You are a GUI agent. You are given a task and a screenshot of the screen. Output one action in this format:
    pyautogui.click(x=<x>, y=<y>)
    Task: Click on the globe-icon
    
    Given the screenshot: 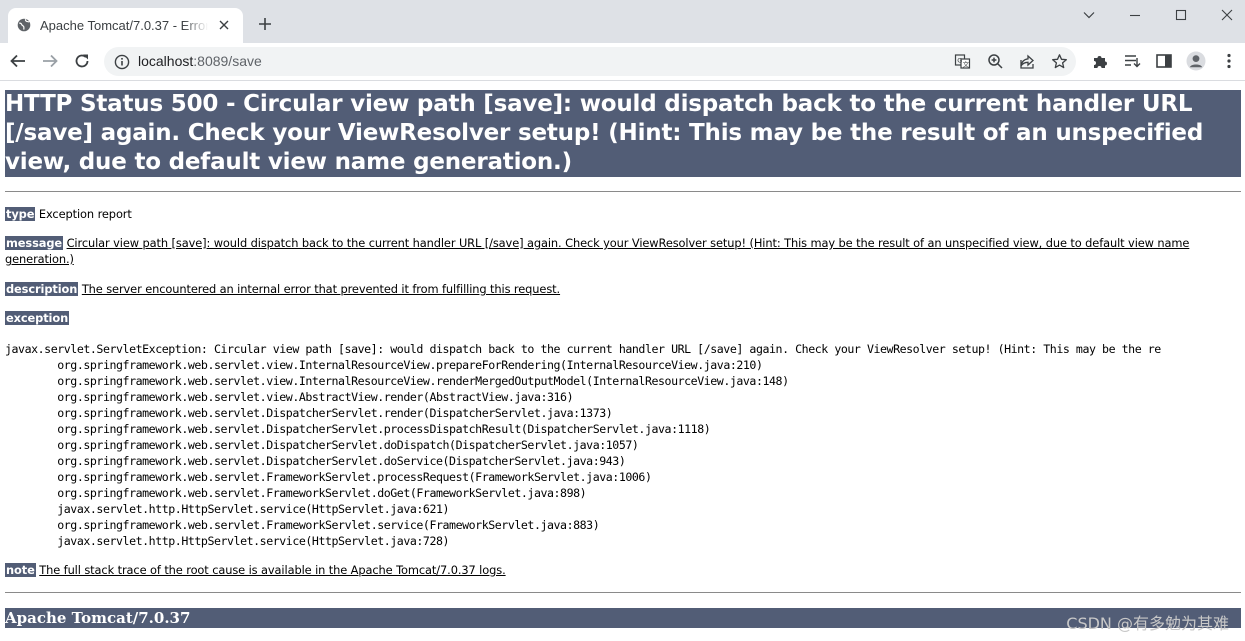 What is the action you would take?
    pyautogui.click(x=24, y=25)
    